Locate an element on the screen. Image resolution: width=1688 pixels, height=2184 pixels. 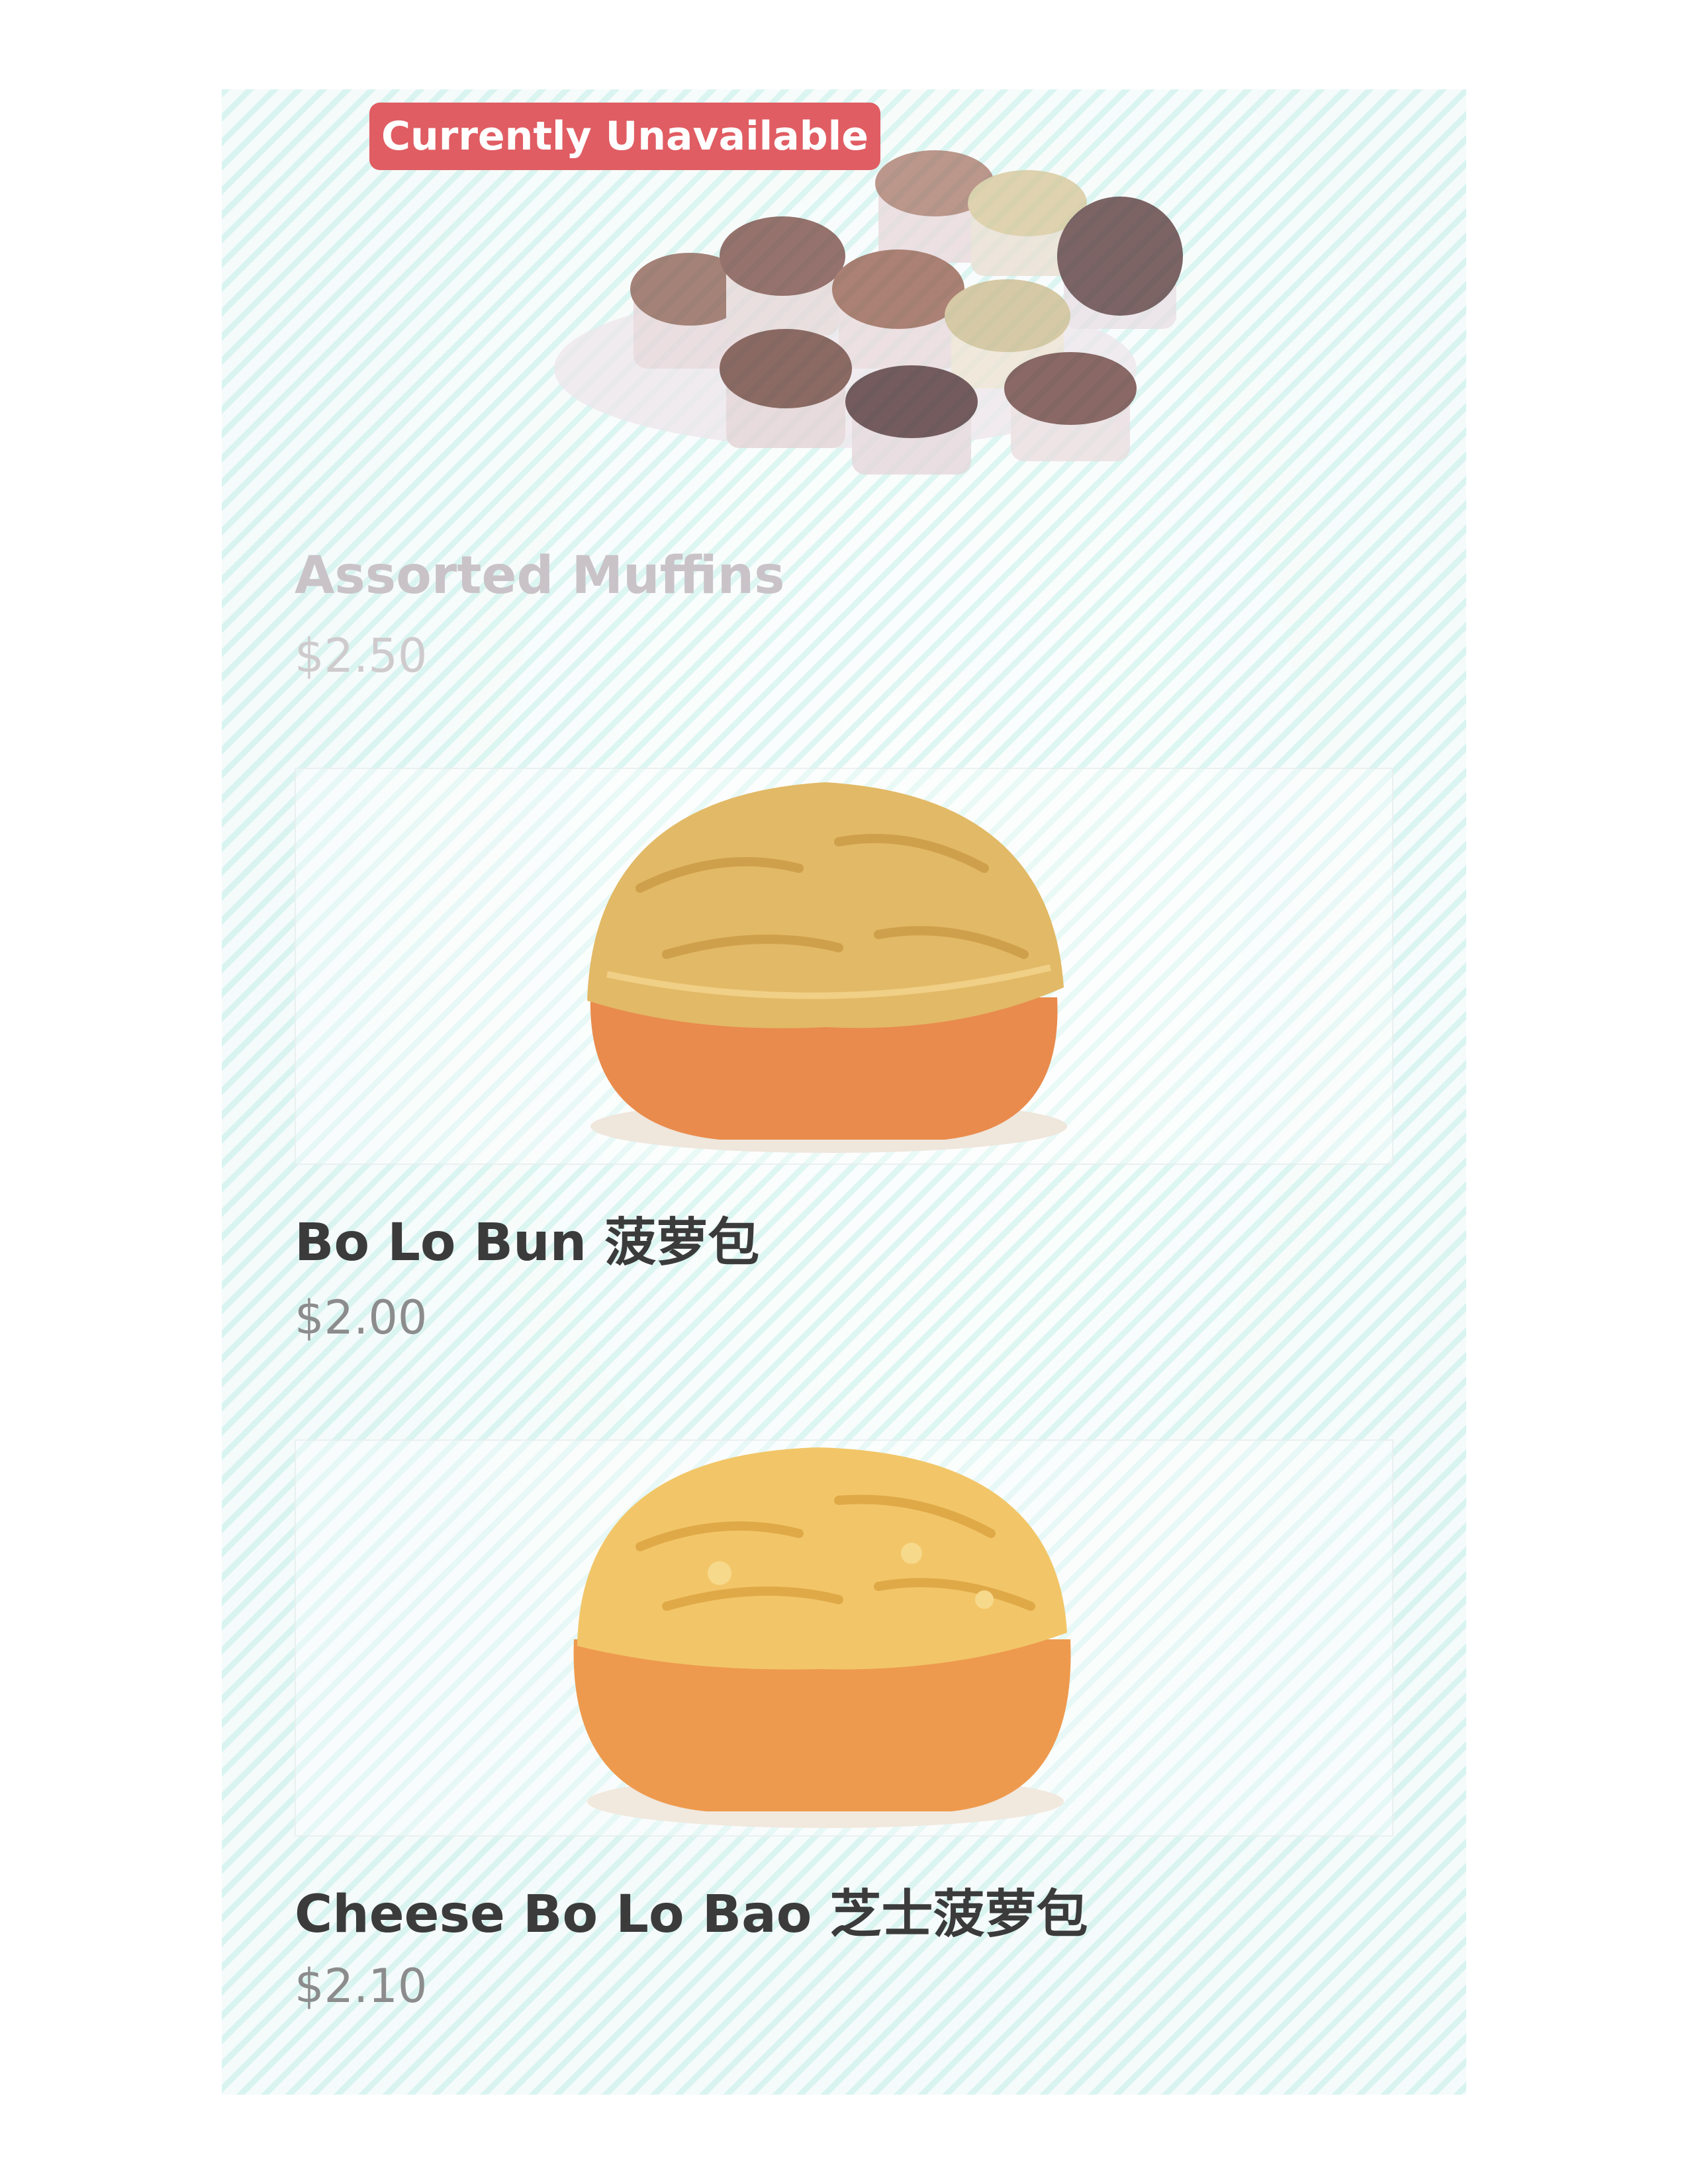
item-photo-cheese-bo-lo-bao is located at coordinates (844, 1638).